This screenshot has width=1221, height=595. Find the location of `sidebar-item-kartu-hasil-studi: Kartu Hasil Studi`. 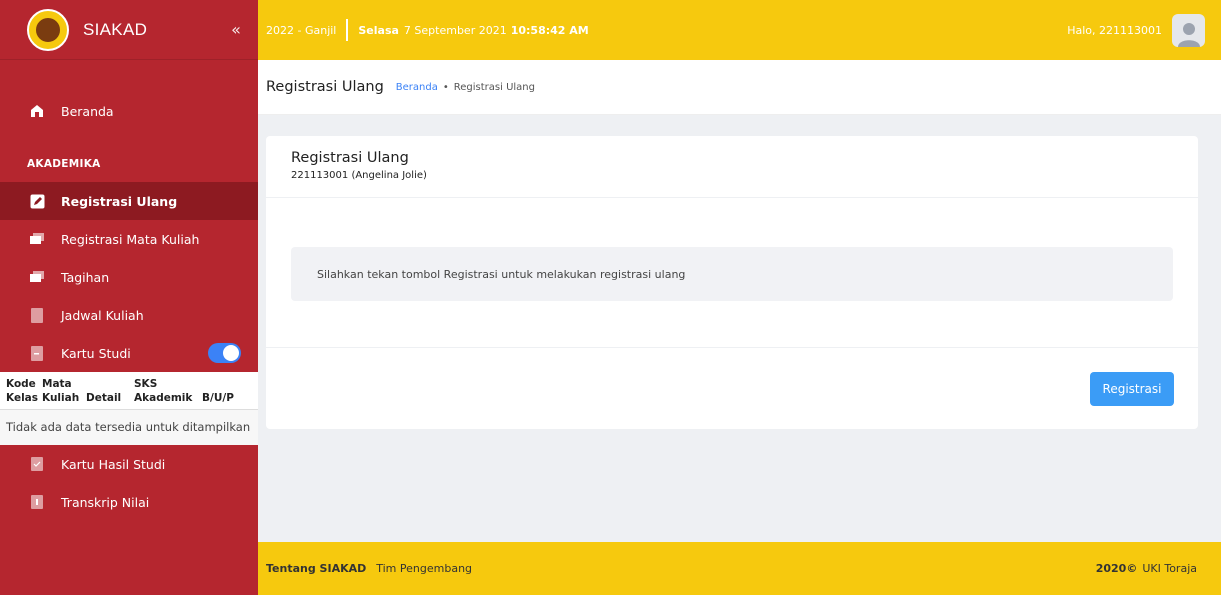

sidebar-item-kartu-hasil-studi: Kartu Hasil Studi is located at coordinates (129, 464).